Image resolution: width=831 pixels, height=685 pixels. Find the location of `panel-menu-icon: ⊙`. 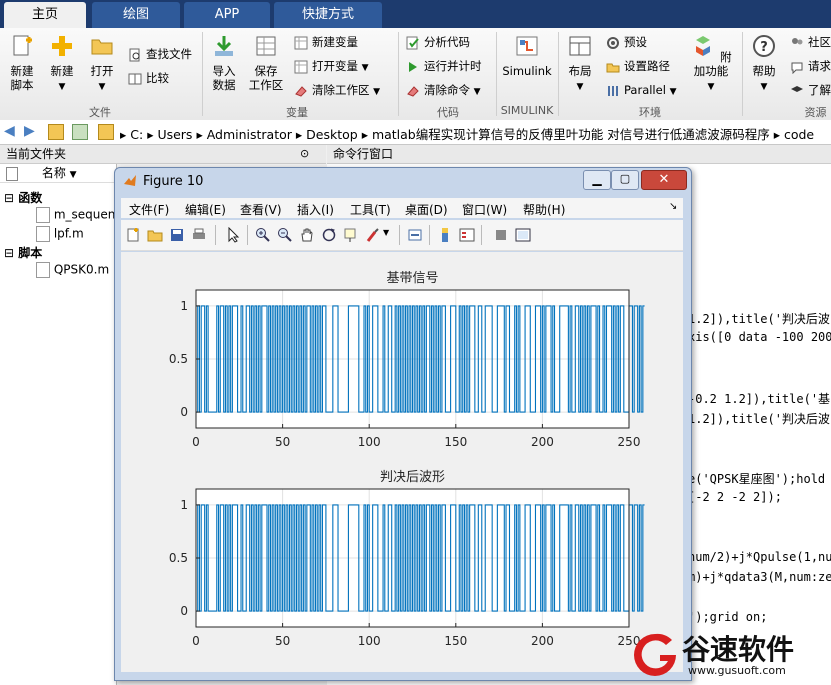

panel-menu-icon: ⊙ is located at coordinates (304, 153).